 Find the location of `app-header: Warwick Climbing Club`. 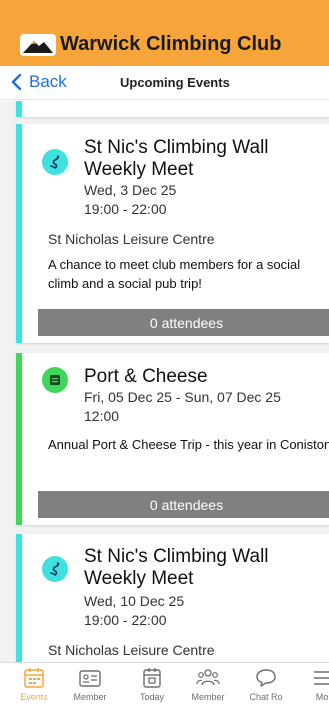

app-header: Warwick Climbing Club is located at coordinates (164, 33).